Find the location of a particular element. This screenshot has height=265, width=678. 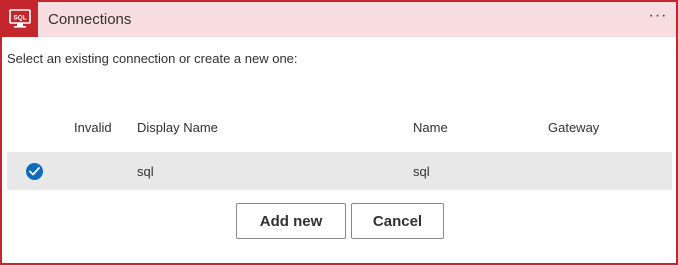

column-name: Name is located at coordinates (430, 127).